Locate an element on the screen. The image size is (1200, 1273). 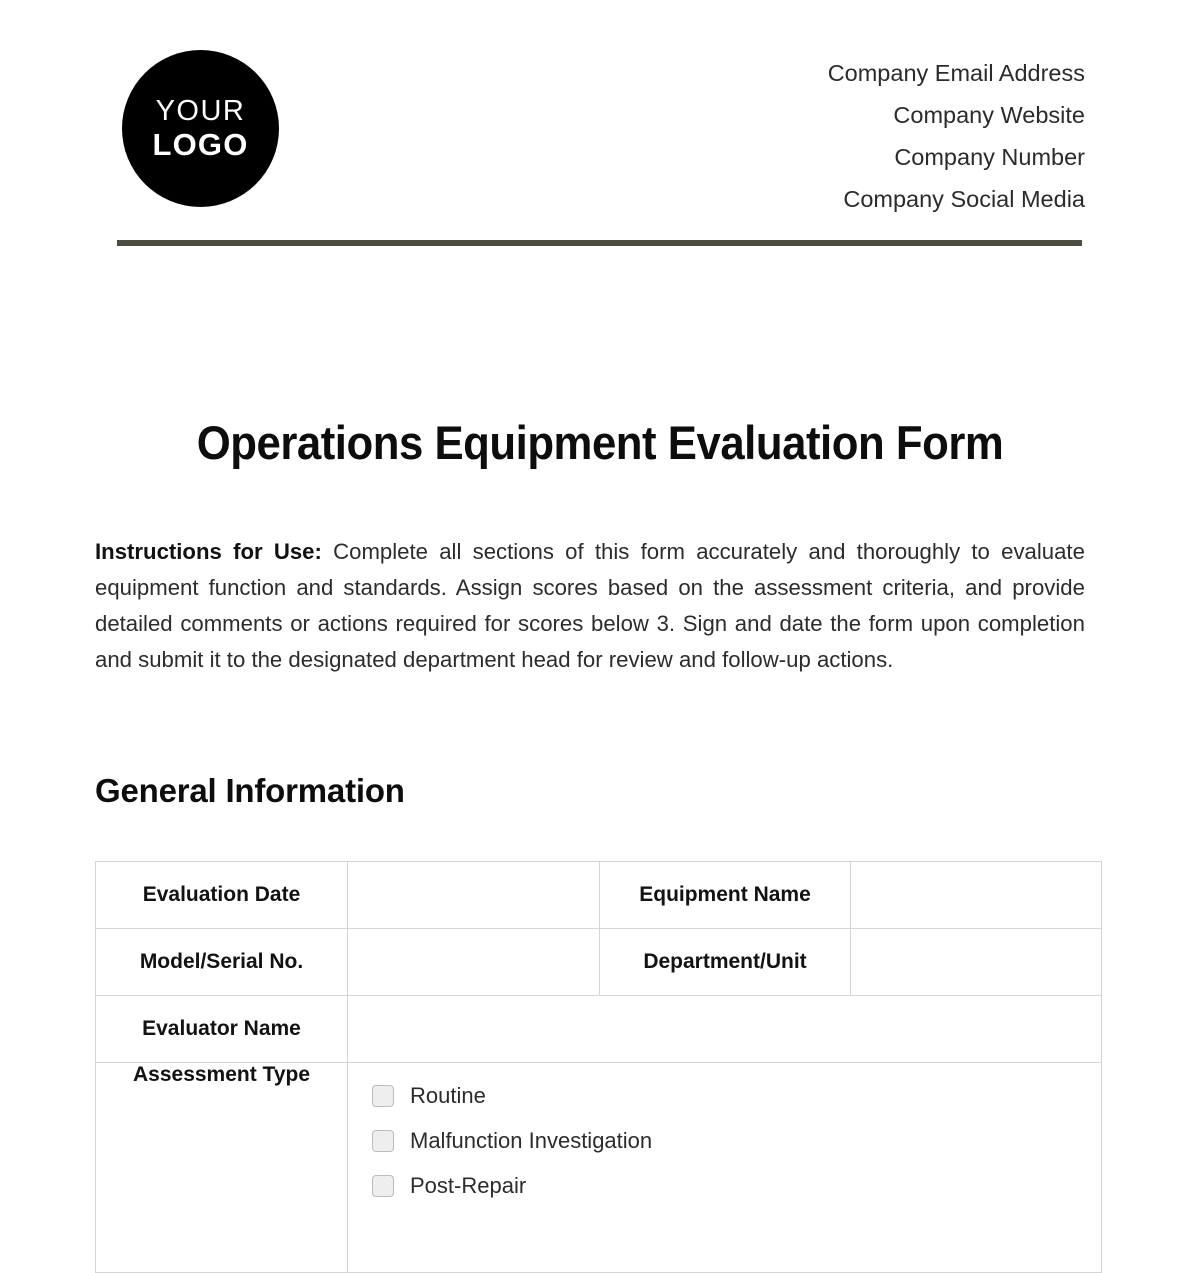
table-row: Evaluation Date Equipment Name is located at coordinates (598, 895).